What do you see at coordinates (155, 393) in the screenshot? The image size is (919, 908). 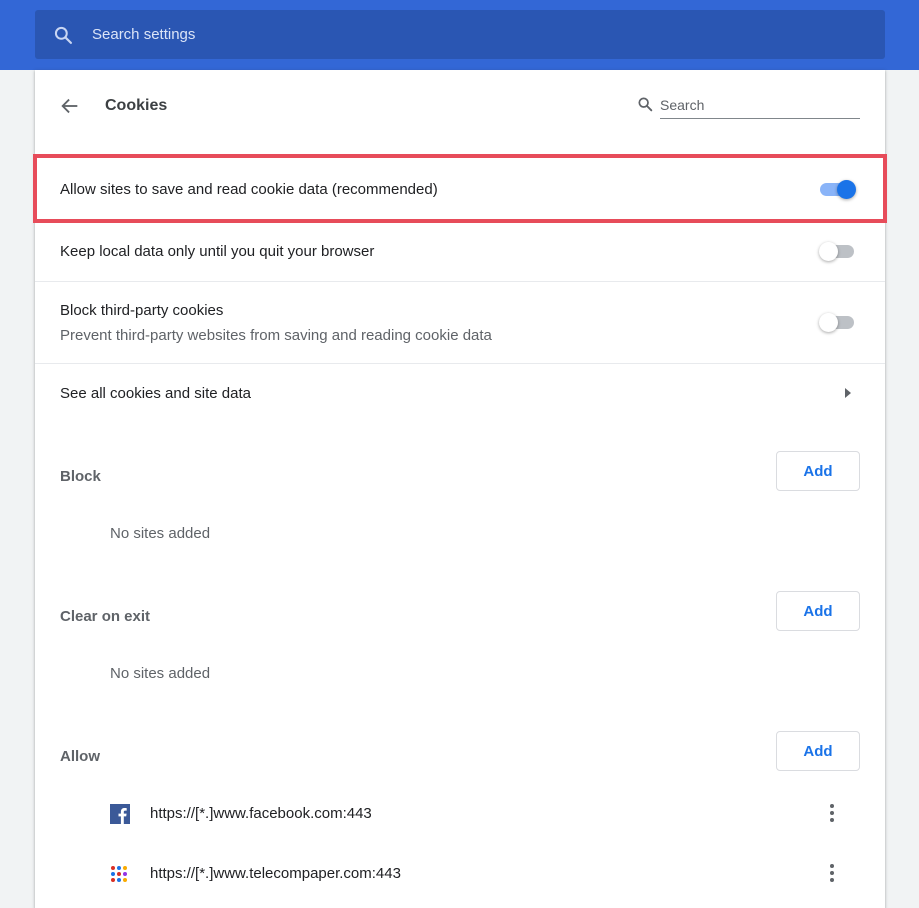 I see `see-all-label: See all cookies and site data` at bounding box center [155, 393].